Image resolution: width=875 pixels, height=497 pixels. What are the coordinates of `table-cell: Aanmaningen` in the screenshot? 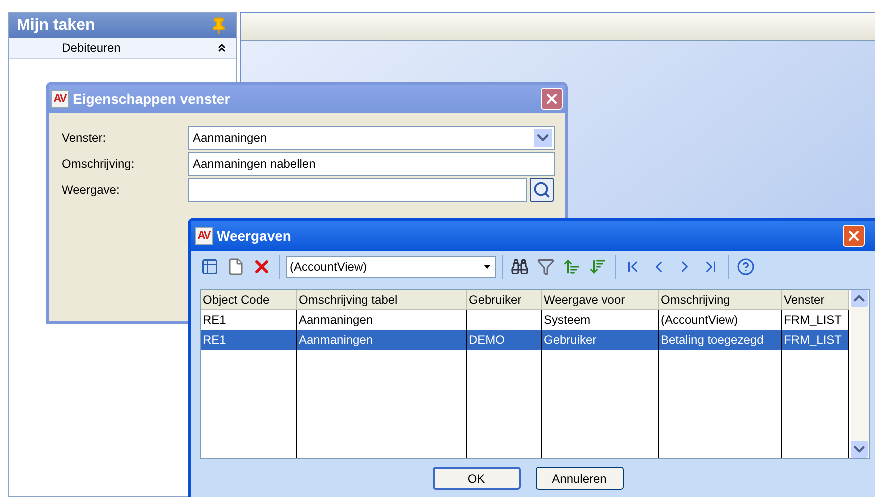 It's located at (382, 340).